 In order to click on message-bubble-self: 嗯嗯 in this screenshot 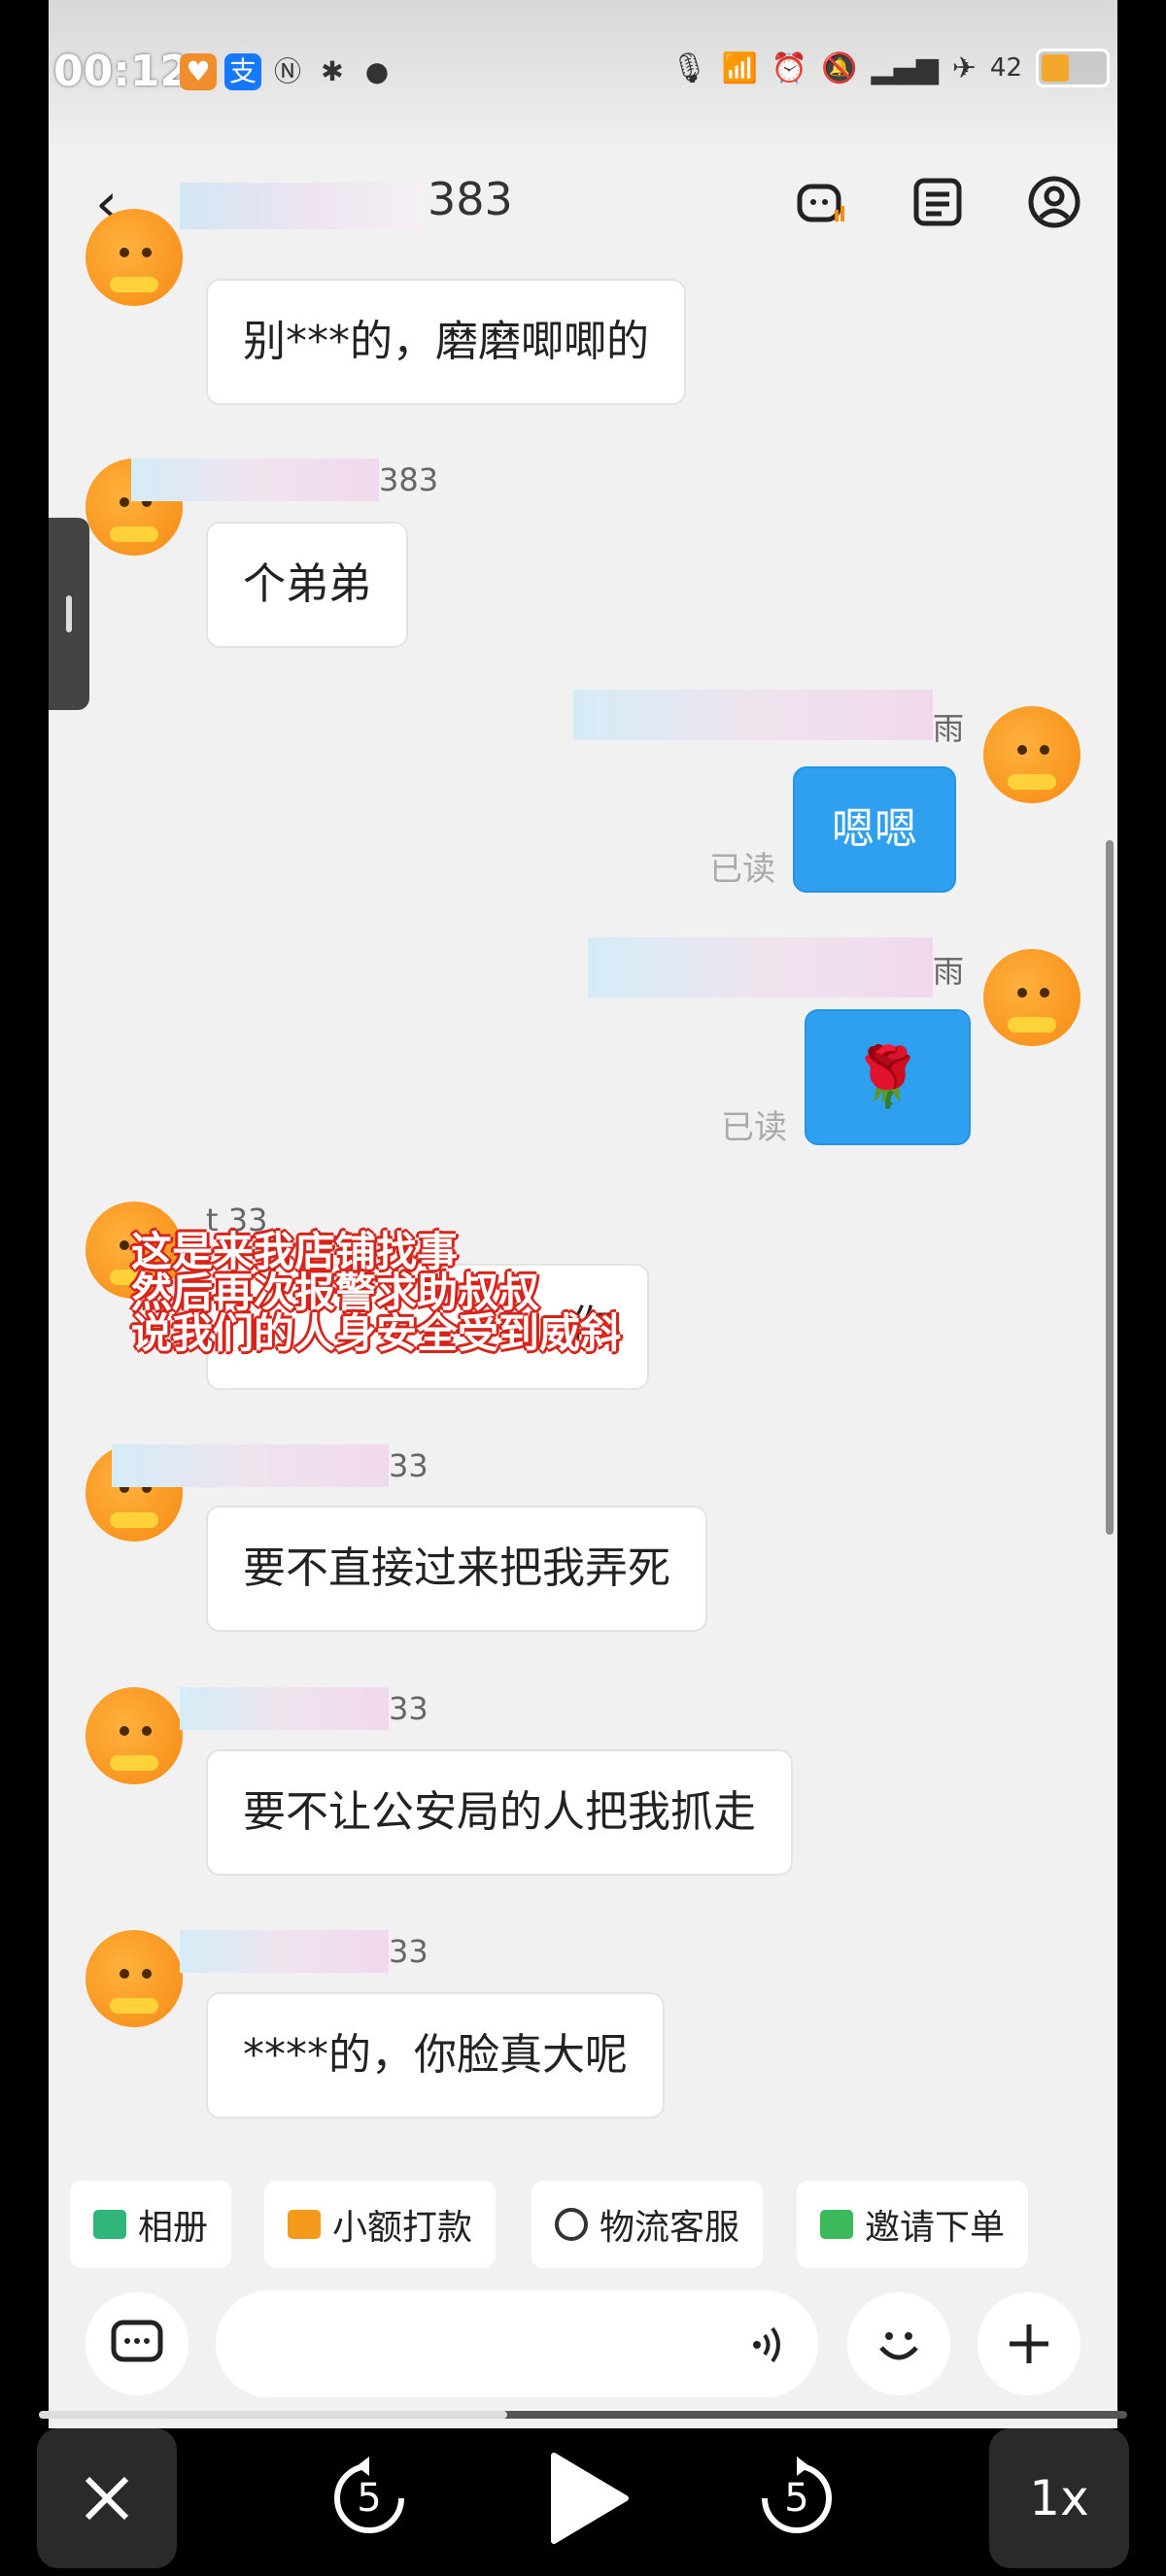, I will do `click(874, 829)`.